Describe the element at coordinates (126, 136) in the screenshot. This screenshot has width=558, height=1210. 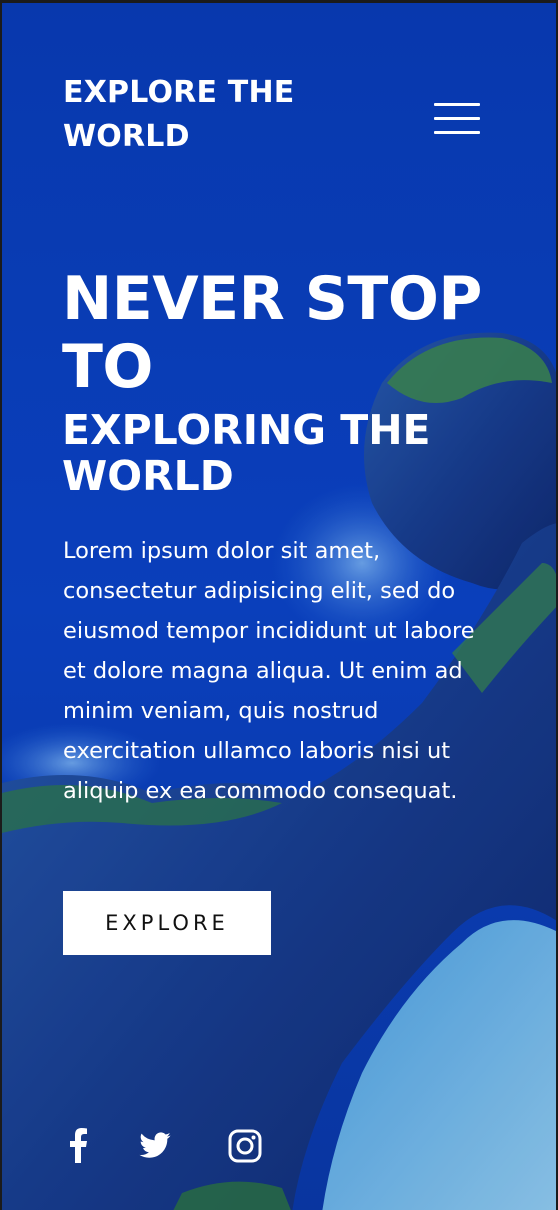
I see `brand-line-2: WORLD` at that location.